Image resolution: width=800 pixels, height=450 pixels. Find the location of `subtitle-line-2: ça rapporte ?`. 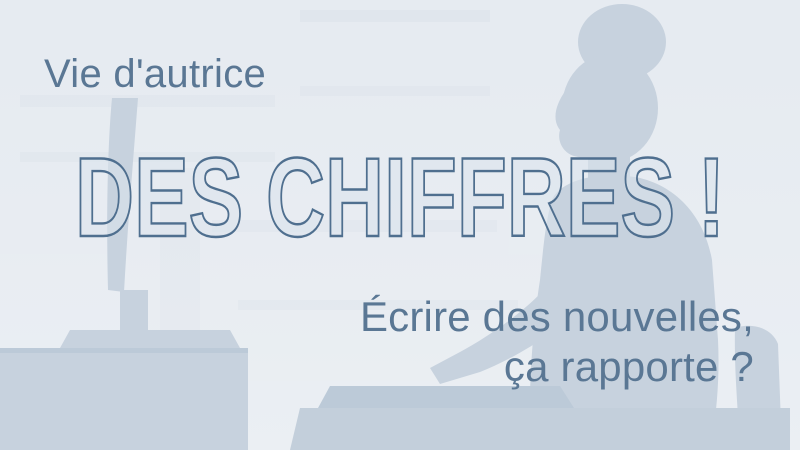

subtitle-line-2: ça rapporte ? is located at coordinates (628, 367).